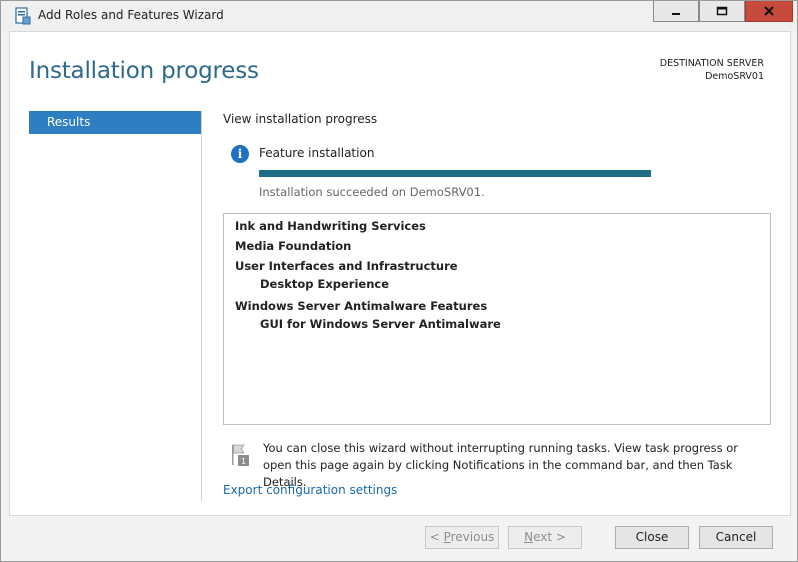 The height and width of the screenshot is (562, 798). Describe the element at coordinates (293, 246) in the screenshot. I see `list-item: Media Foundation` at that location.